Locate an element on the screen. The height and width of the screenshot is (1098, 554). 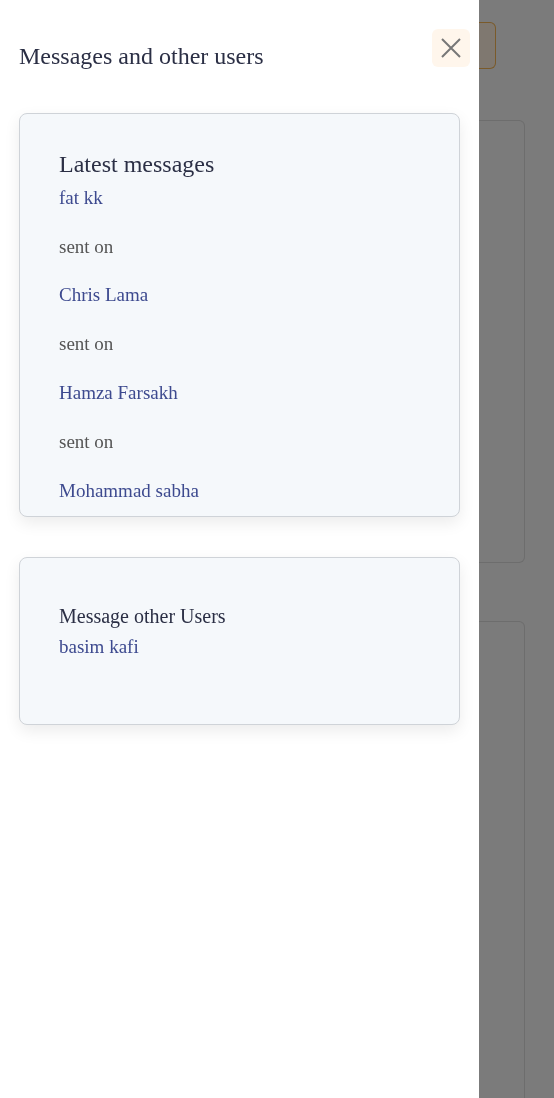
user-link: Hamza Farsakh is located at coordinates (118, 393).